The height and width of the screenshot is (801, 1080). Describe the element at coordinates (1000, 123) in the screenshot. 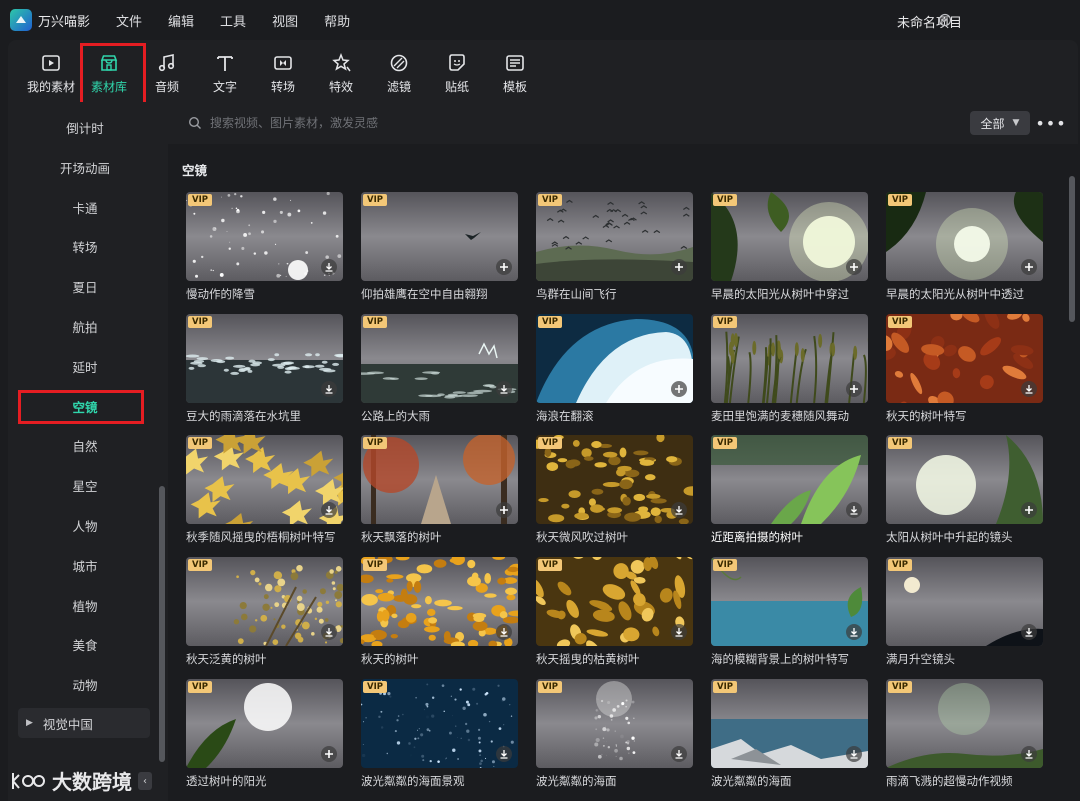

I see `filter-dropdown: 全部 ▼` at that location.